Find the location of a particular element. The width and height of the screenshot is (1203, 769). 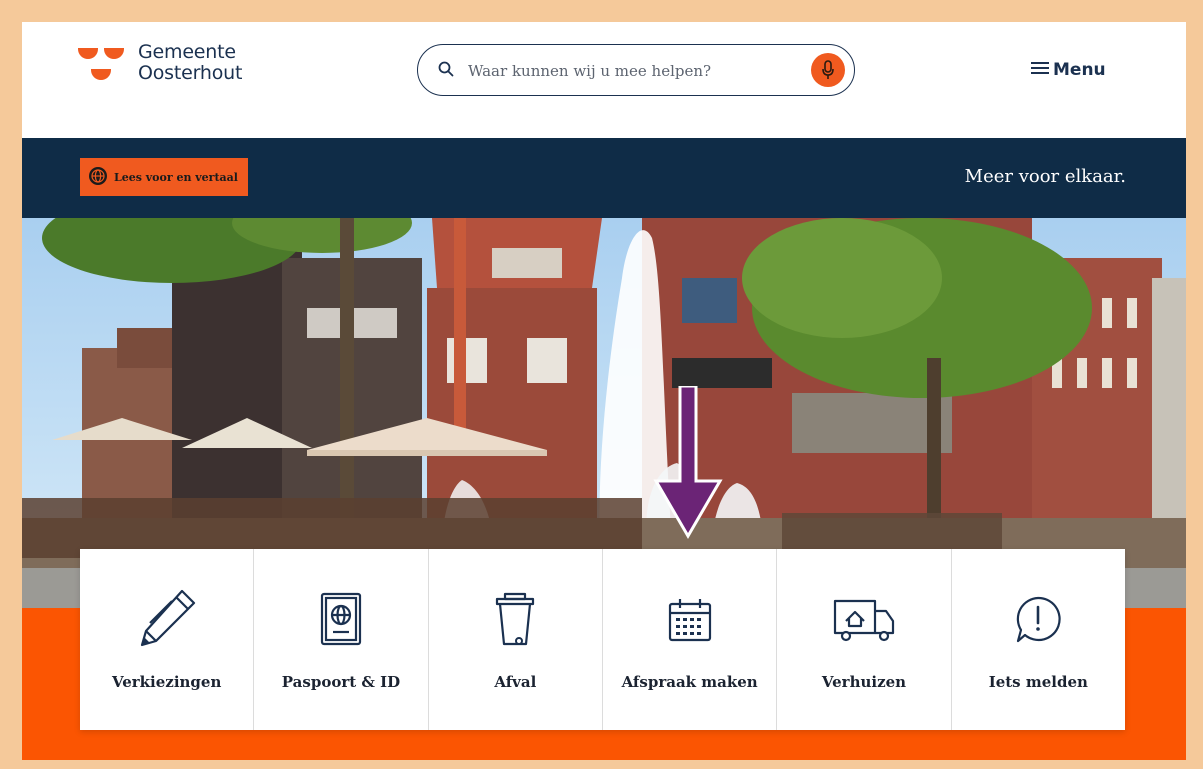

tile-paspoort-id: Paspoort & ID is located at coordinates (341, 639).